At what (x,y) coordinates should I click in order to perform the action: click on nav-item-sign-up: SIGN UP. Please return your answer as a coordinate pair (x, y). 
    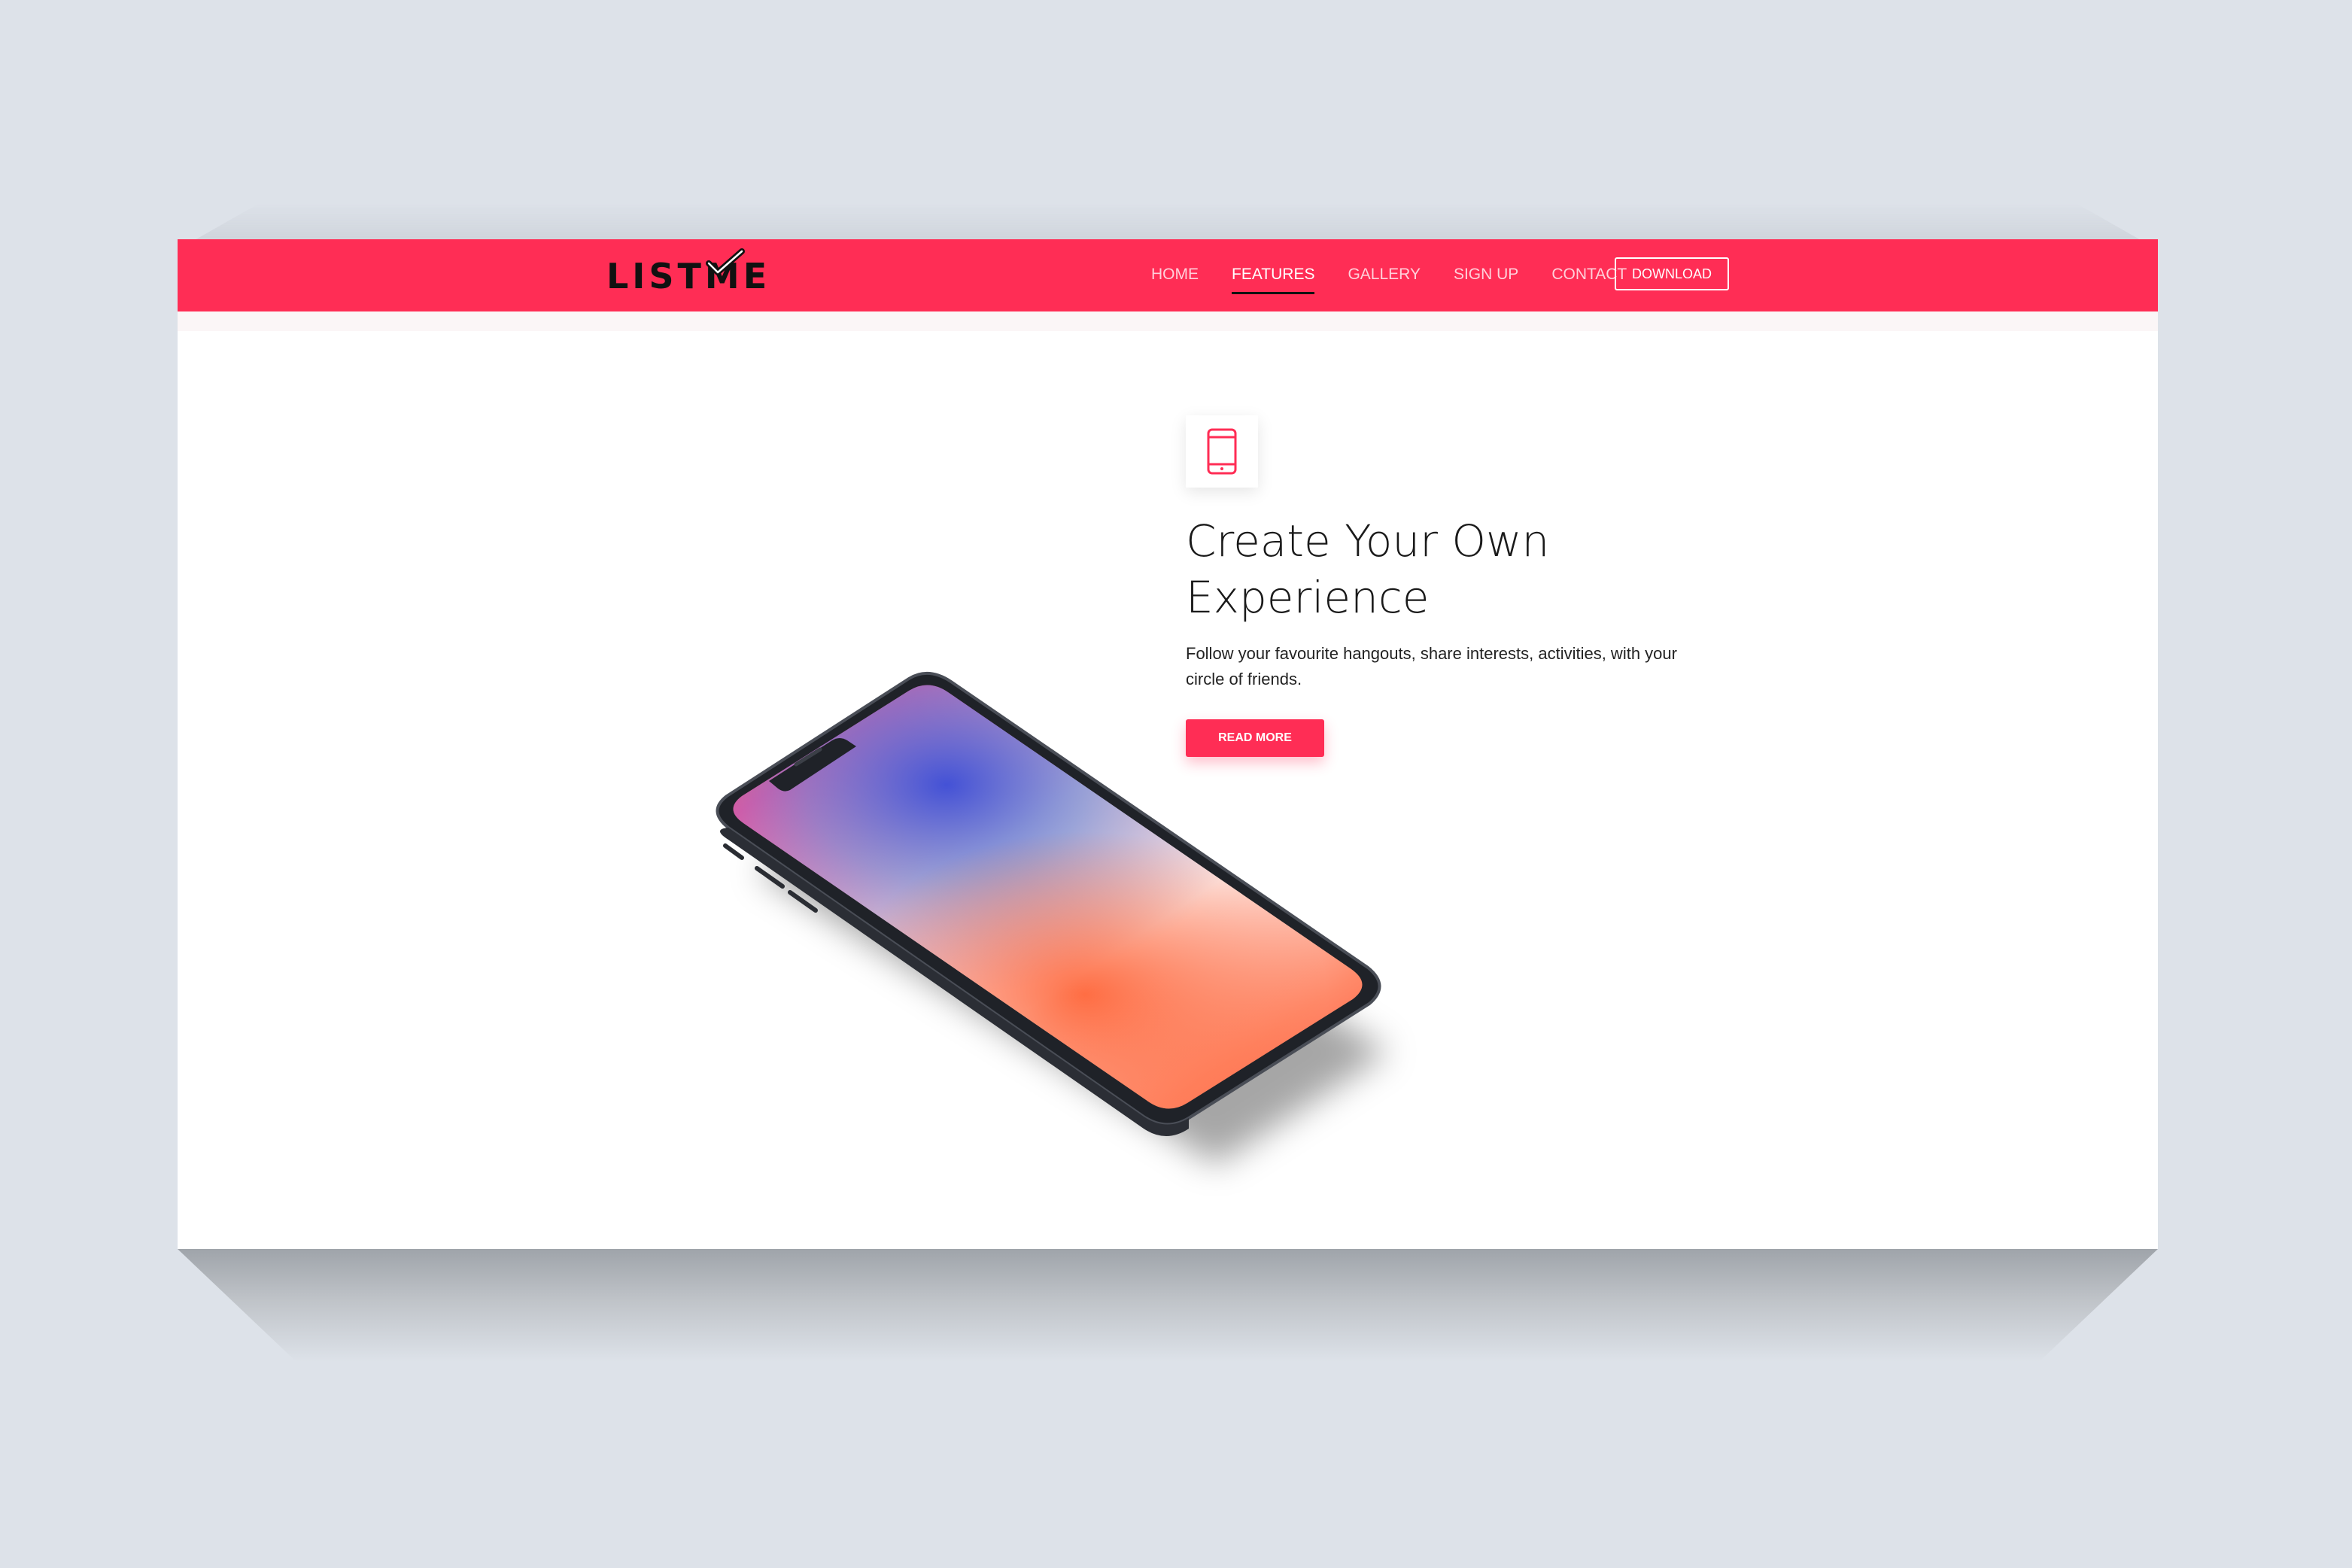
    Looking at the image, I should click on (1486, 275).